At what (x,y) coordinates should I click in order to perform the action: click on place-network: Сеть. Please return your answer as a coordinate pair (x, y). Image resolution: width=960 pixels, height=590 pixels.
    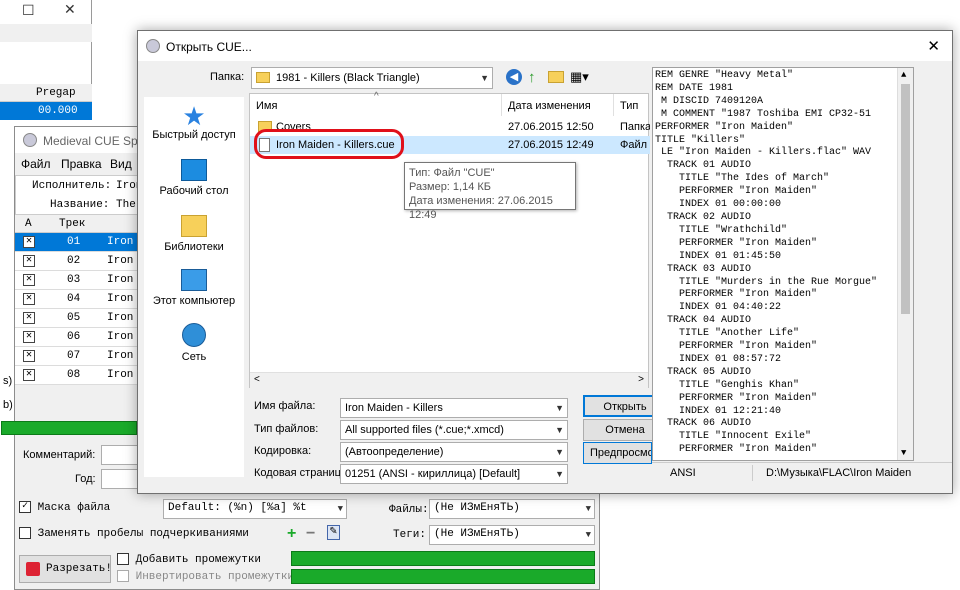
    Looking at the image, I should click on (194, 343).